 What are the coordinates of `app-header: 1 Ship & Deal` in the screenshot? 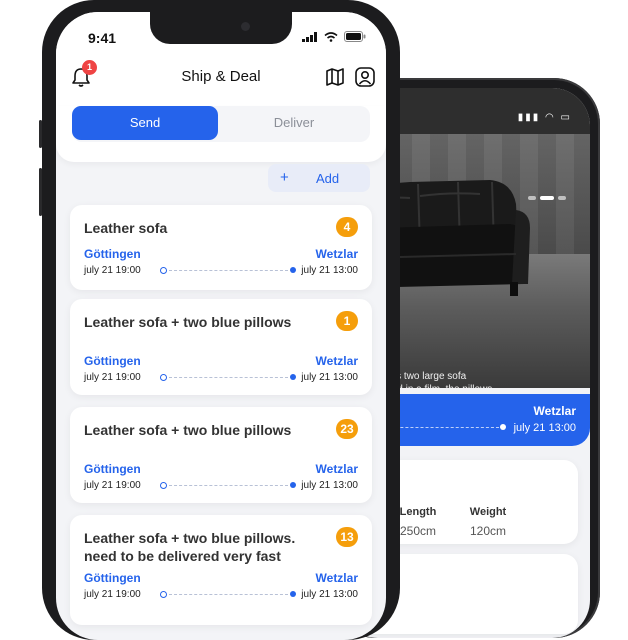 It's located at (221, 81).